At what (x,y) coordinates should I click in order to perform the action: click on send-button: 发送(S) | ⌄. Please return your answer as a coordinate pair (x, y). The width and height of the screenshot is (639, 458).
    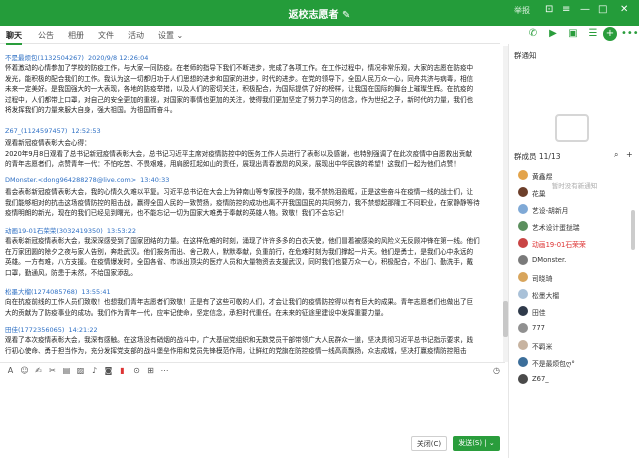
    Looking at the image, I should click on (476, 443).